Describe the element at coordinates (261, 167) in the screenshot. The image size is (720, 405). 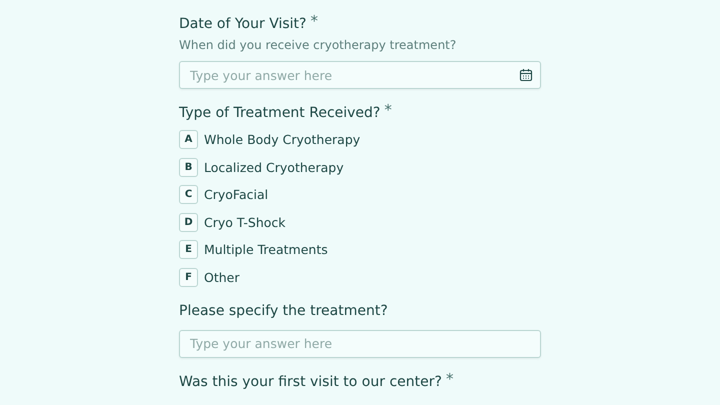
I see `answer-option: B Localized Cryotherapy` at that location.